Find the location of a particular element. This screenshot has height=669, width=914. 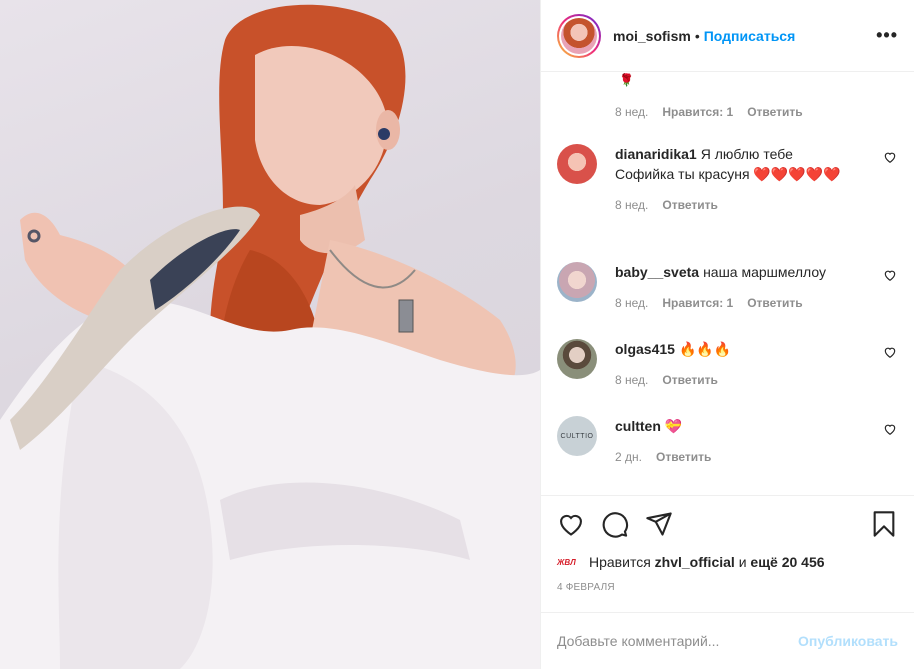

comment-text: 💝 is located at coordinates (673, 426).